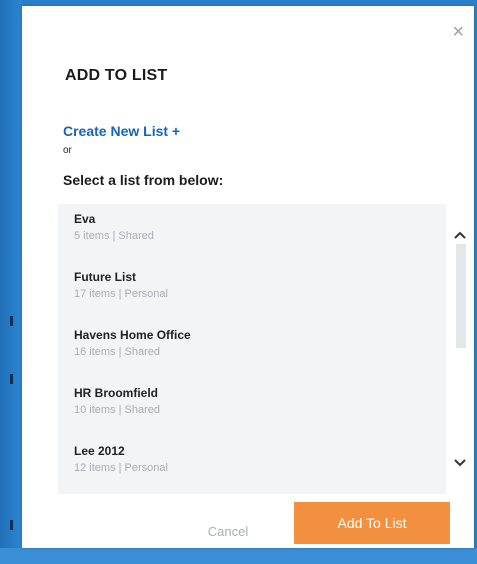  Describe the element at coordinates (132, 335) in the screenshot. I see `list-item-name: Havens Home Office` at that location.